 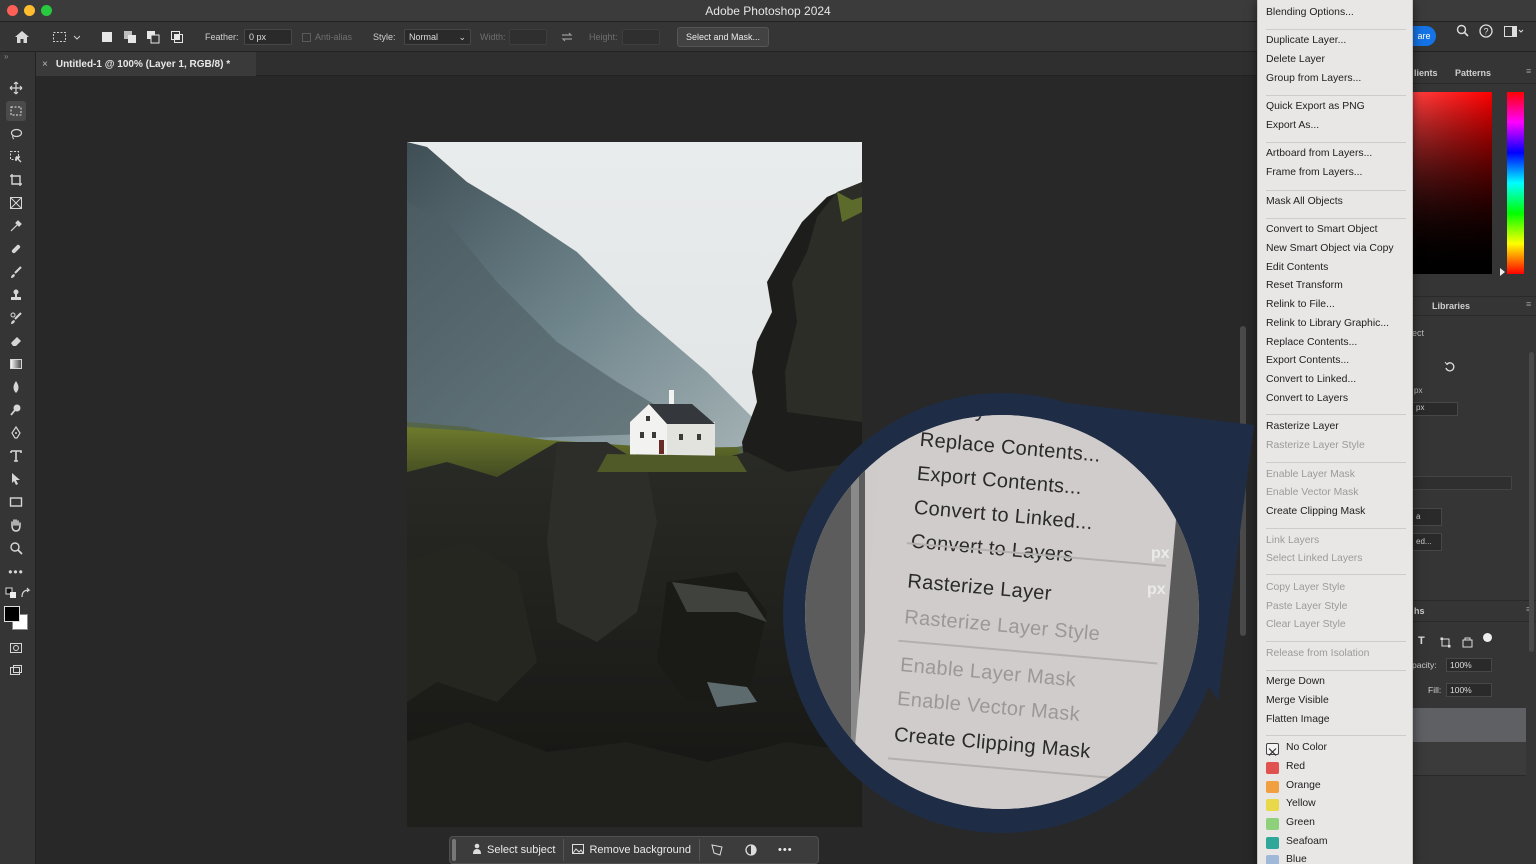 What do you see at coordinates (12, 614) in the screenshot?
I see `foreground-color-overlay` at bounding box center [12, 614].